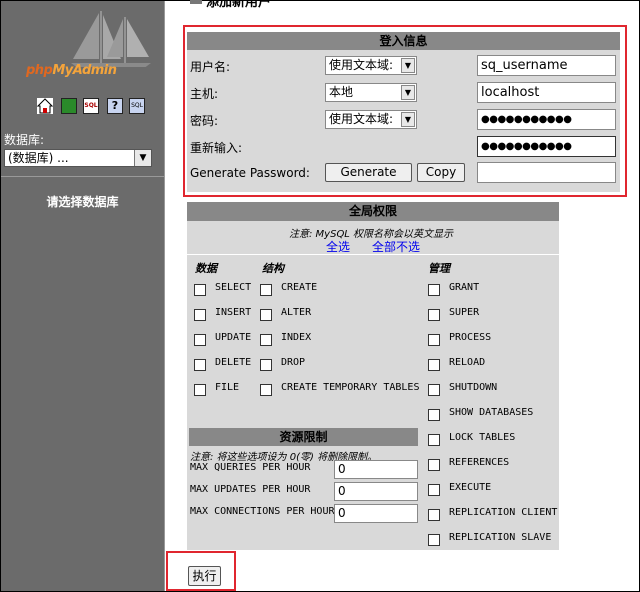  Describe the element at coordinates (233, 287) in the screenshot. I see `privilege-label: SELECT` at that location.